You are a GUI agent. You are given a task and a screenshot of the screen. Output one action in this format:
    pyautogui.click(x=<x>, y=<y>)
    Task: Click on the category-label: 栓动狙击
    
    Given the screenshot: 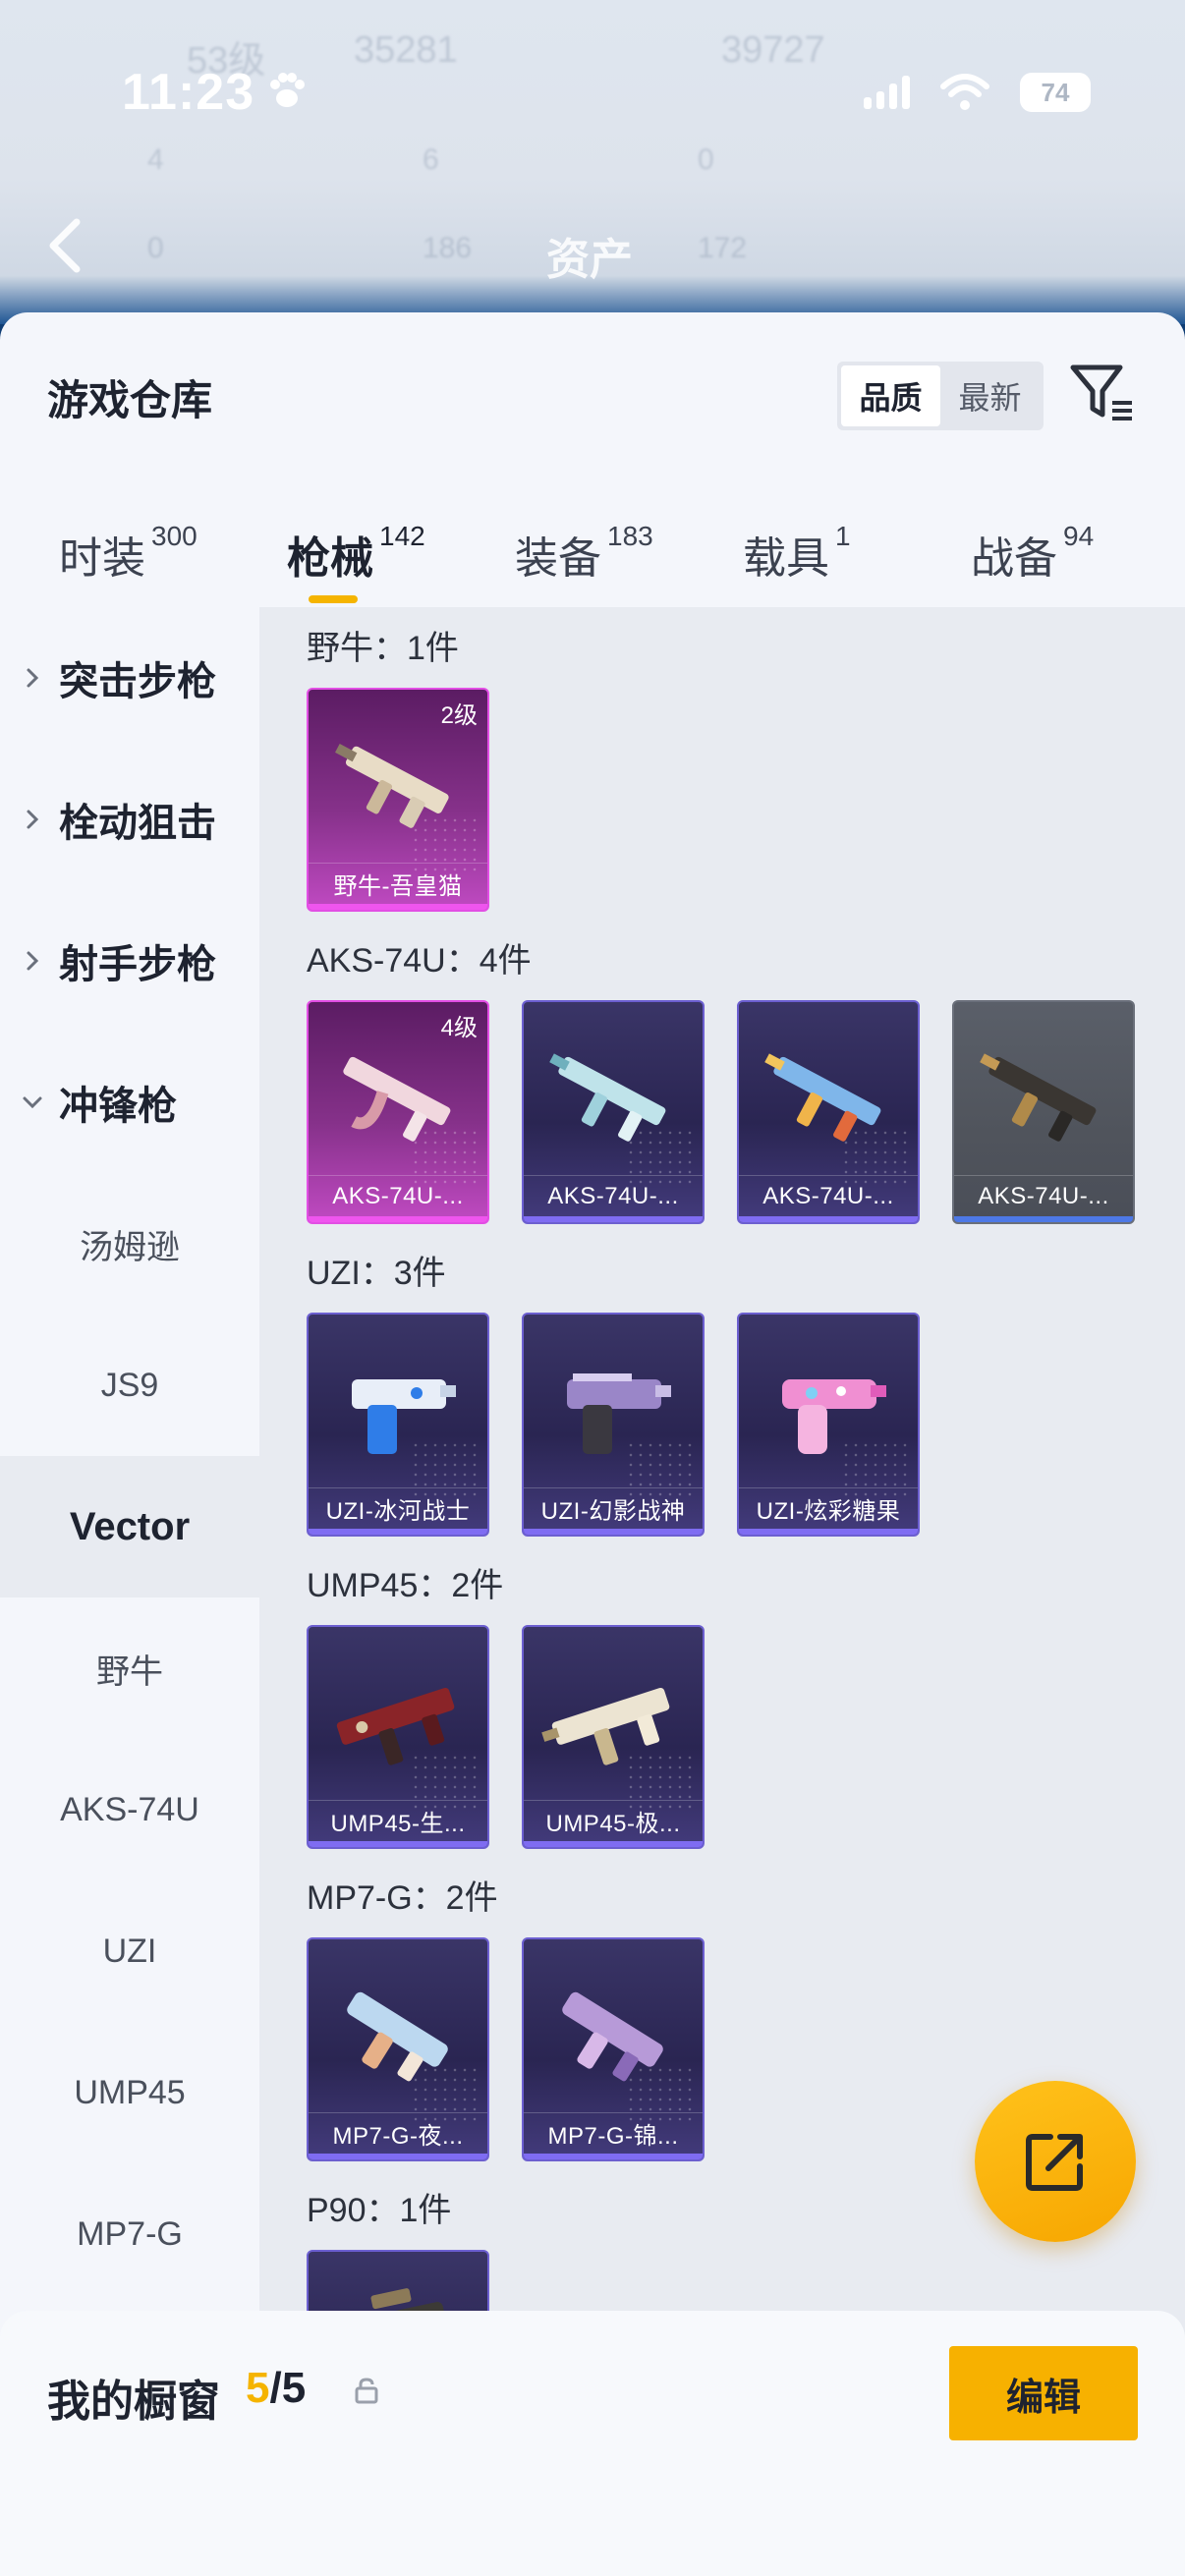 What is the action you would take?
    pyautogui.click(x=137, y=823)
    